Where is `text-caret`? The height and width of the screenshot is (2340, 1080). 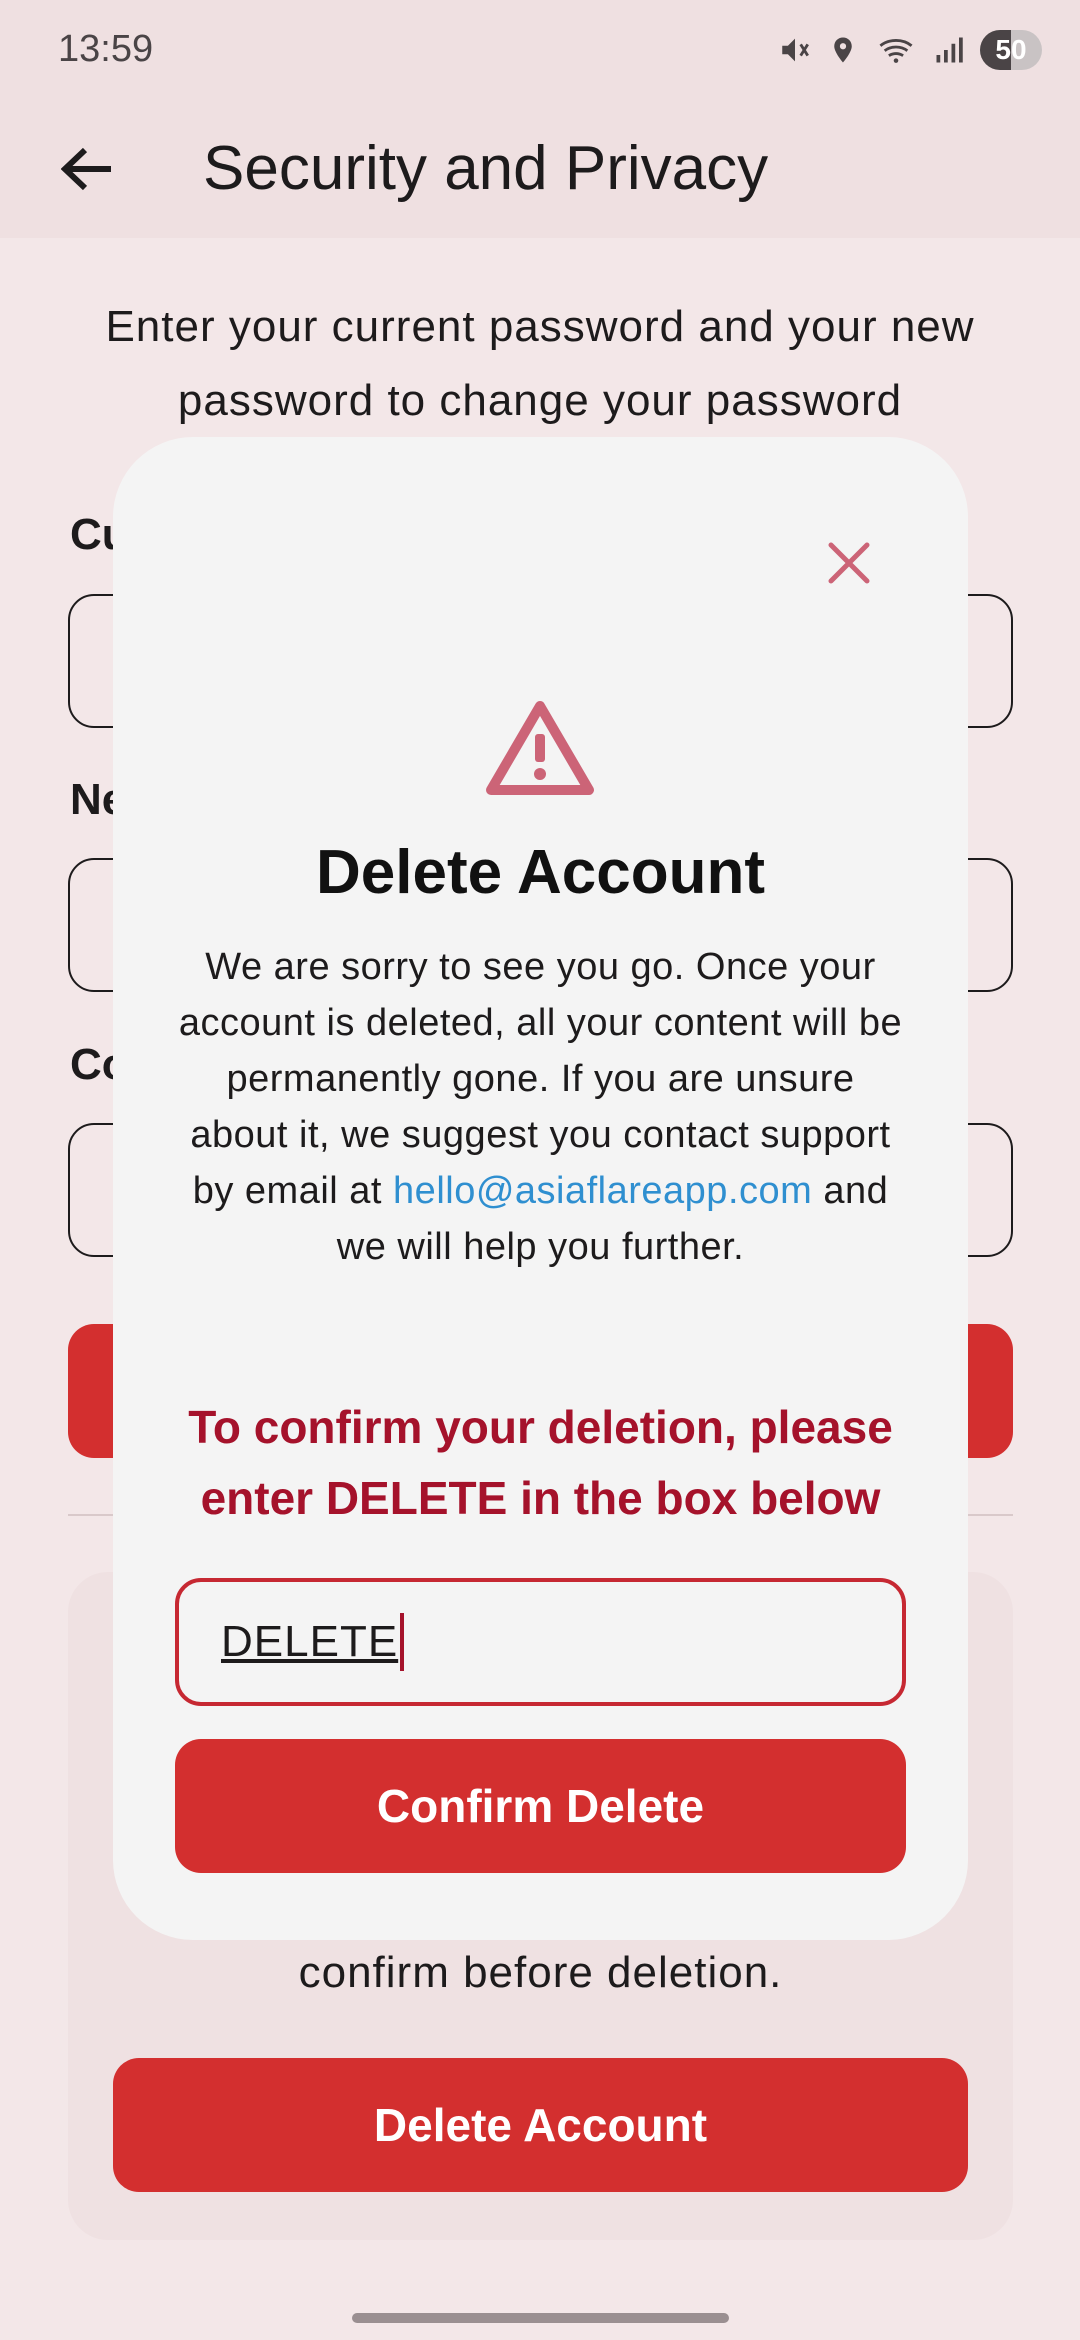
text-caret is located at coordinates (402, 1642).